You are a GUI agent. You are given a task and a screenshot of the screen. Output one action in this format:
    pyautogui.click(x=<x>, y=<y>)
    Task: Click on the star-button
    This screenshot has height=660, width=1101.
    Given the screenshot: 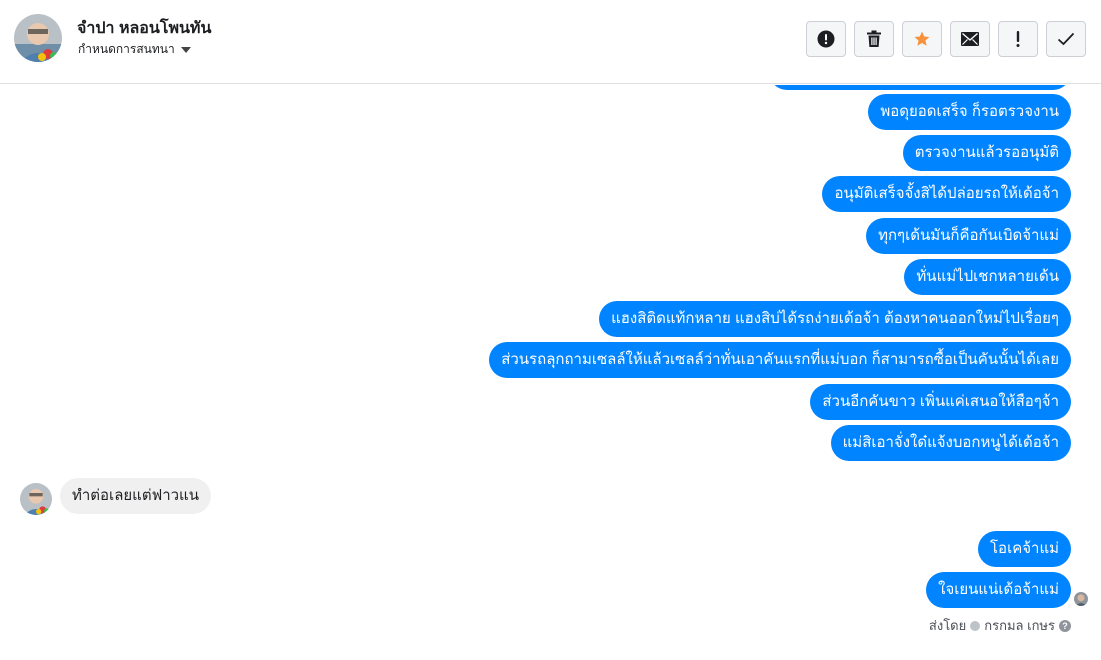 What is the action you would take?
    pyautogui.click(x=922, y=39)
    